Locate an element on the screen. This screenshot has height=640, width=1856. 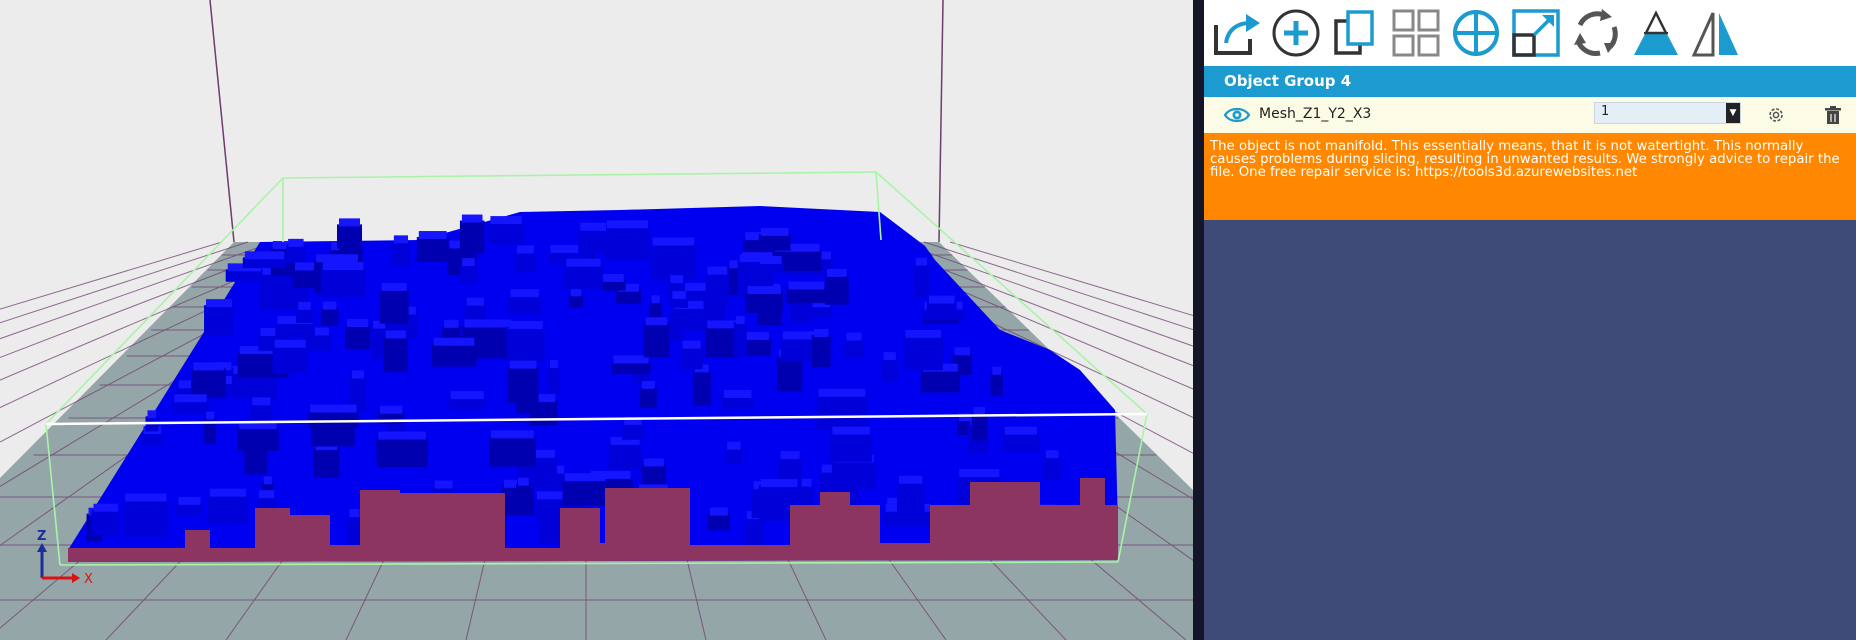
move-icon is located at coordinates (1476, 33).